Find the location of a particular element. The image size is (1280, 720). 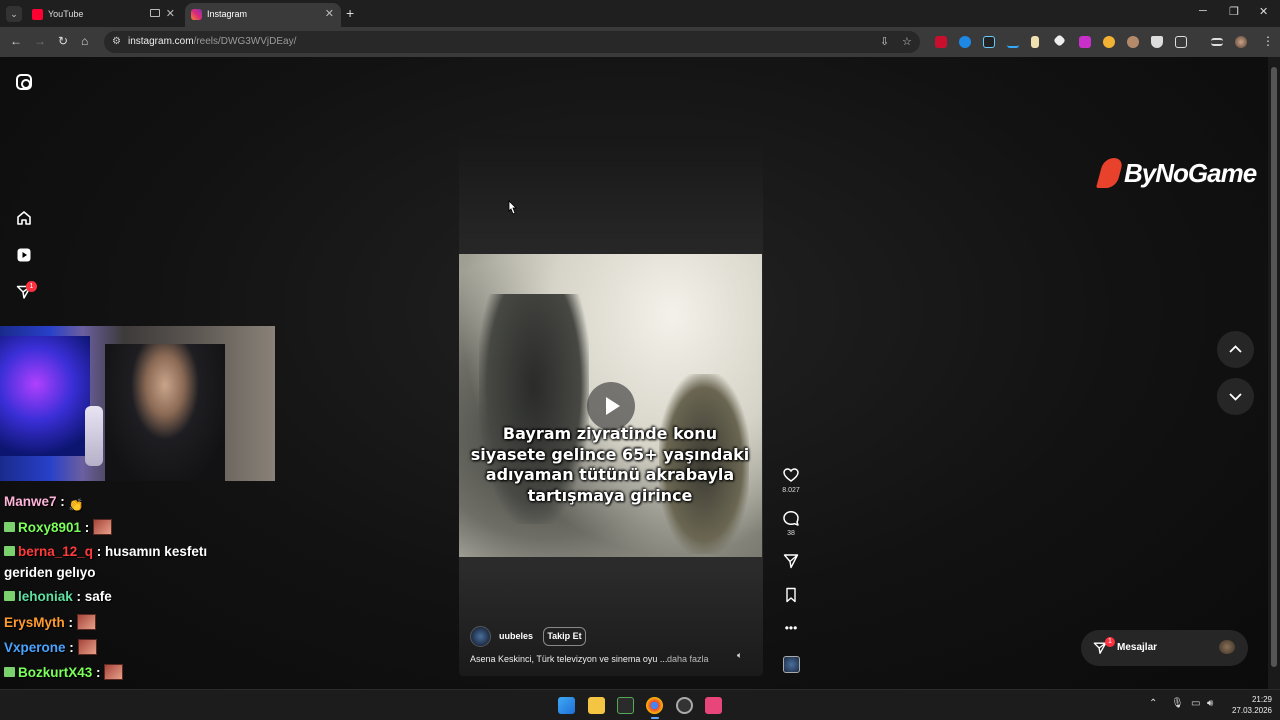

save-bookmark-icon is located at coordinates (791, 595).